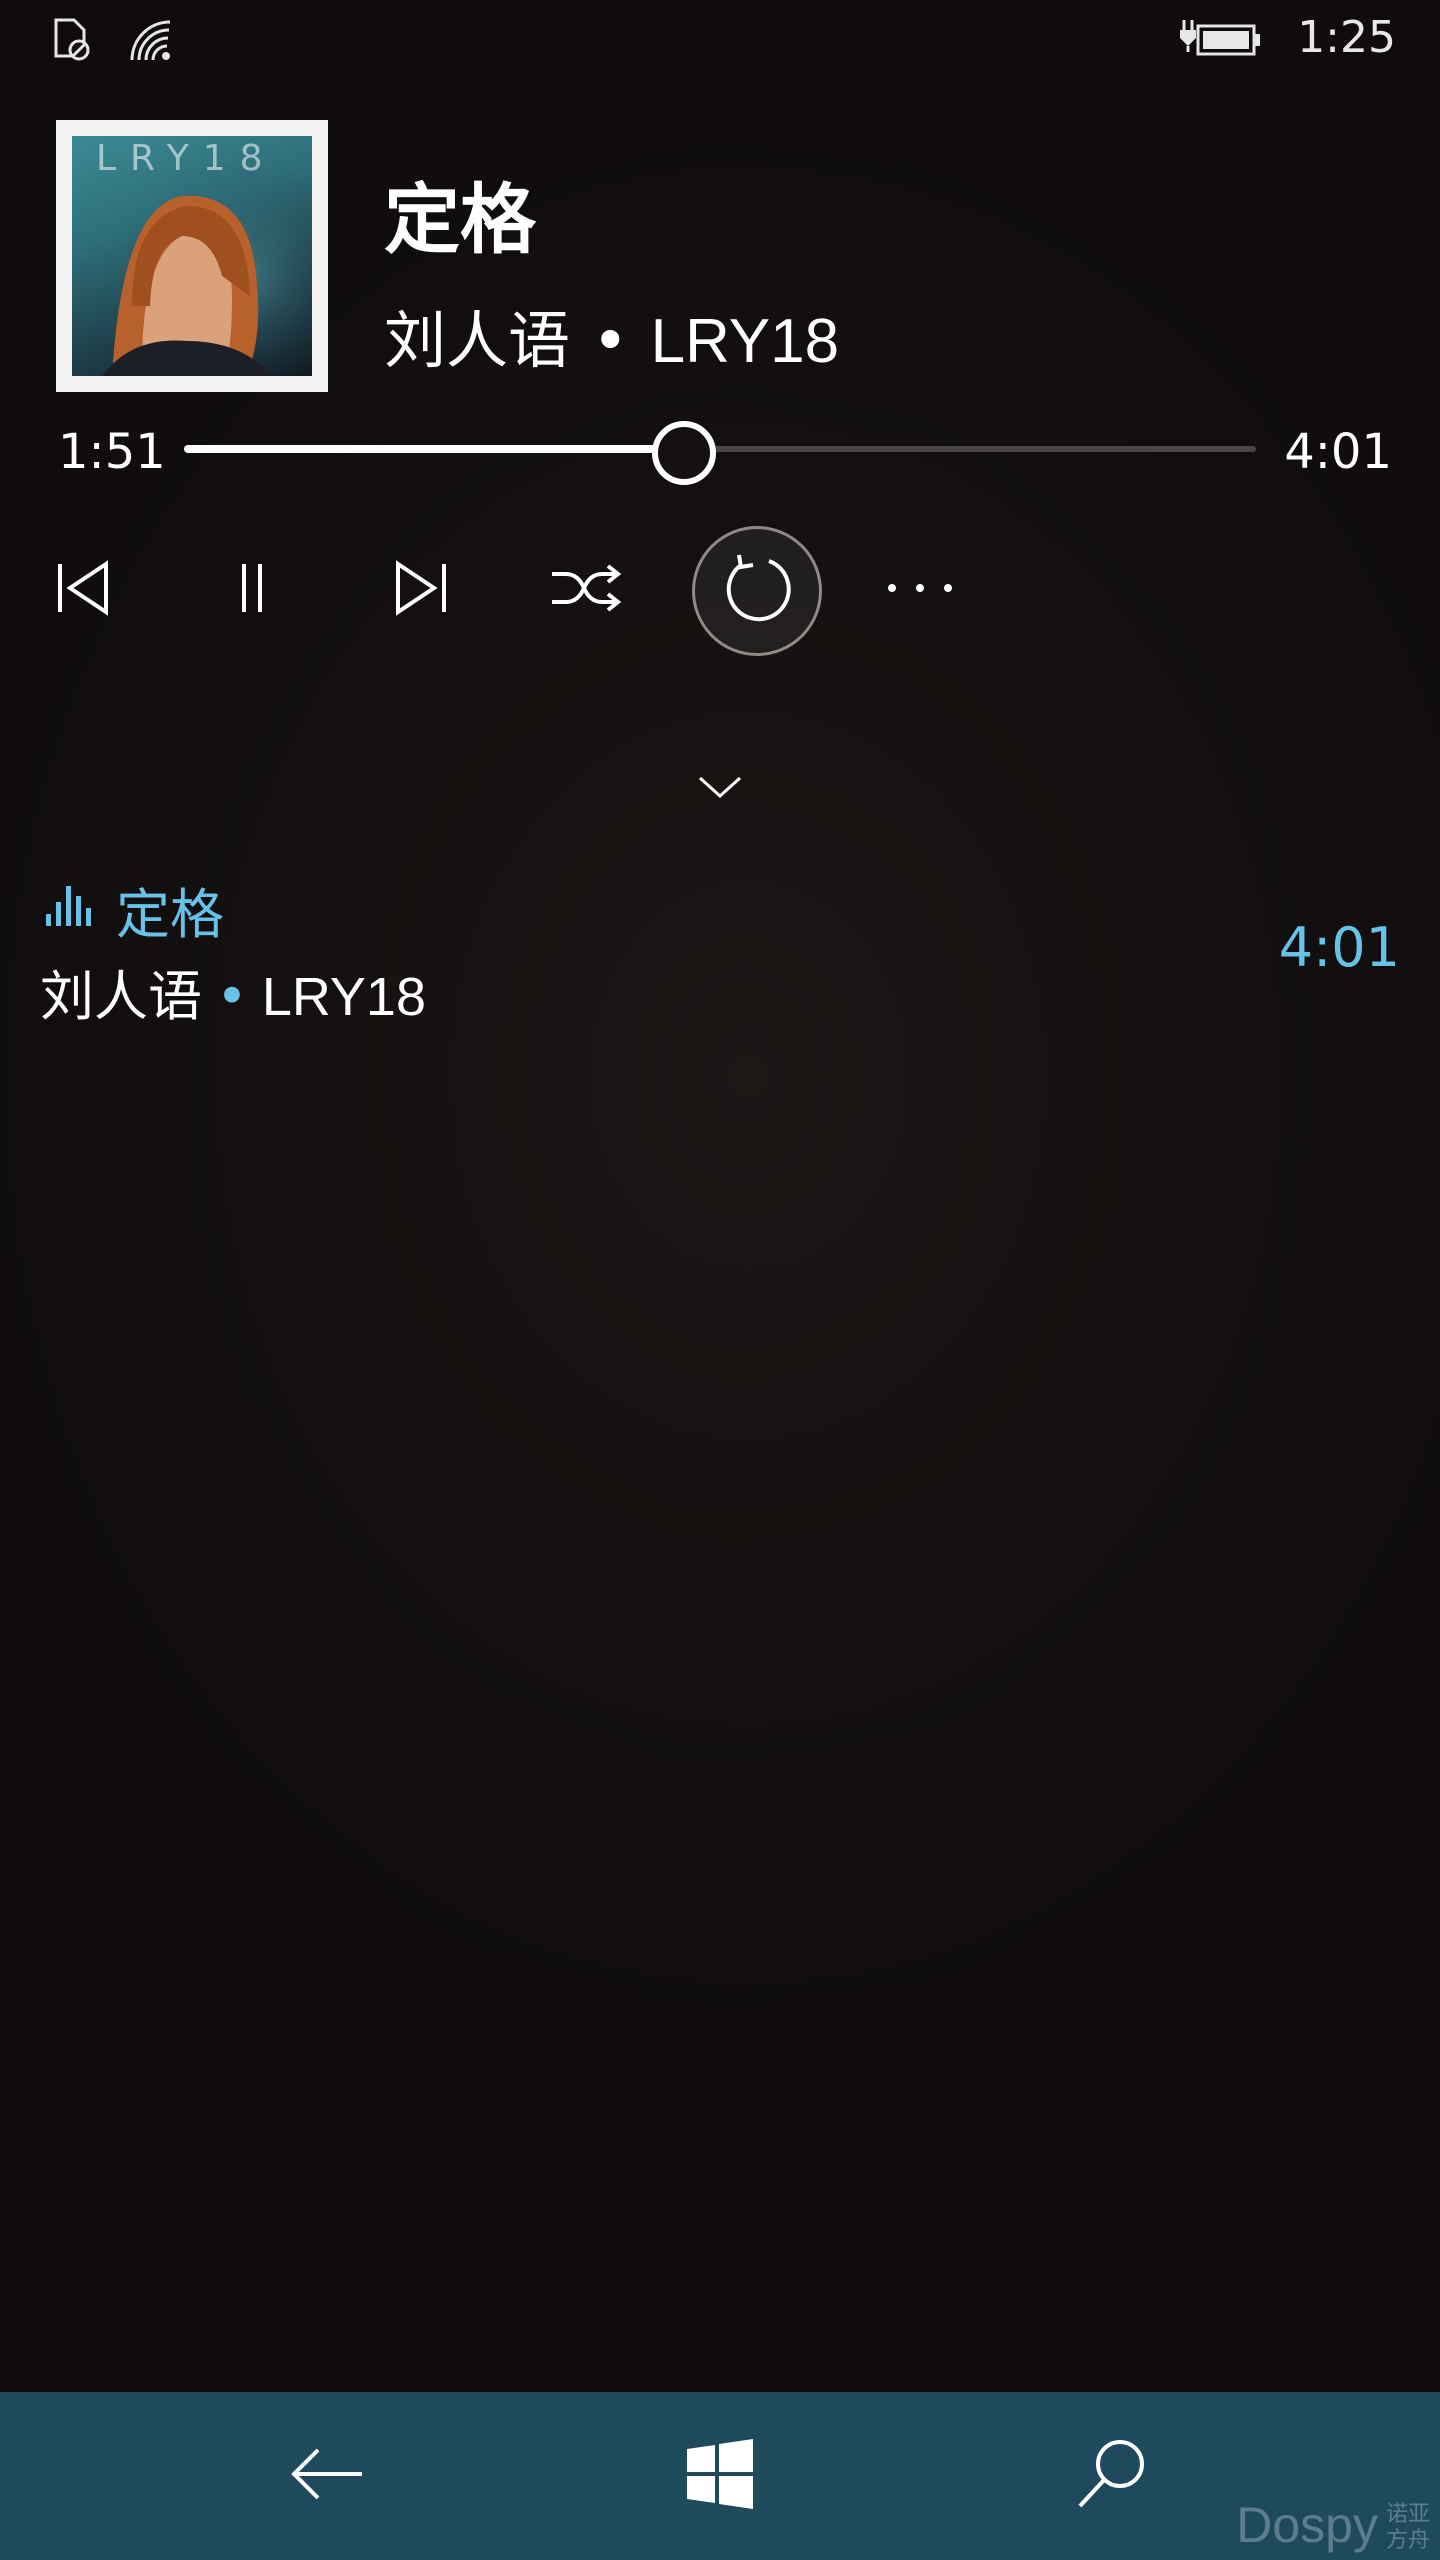 This screenshot has height=2560, width=1440. What do you see at coordinates (343, 997) in the screenshot?
I see `queue-item-album: LRY18` at bounding box center [343, 997].